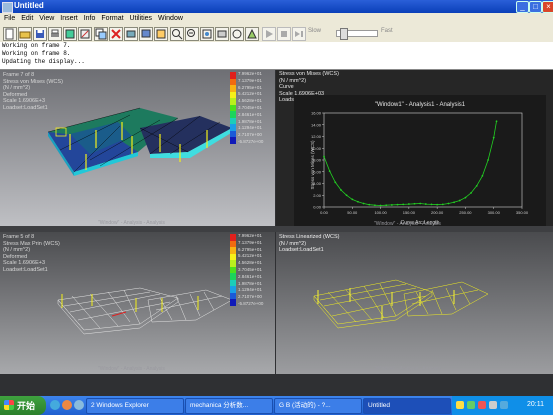 Image resolution: width=553 pixels, height=415 pixels. What do you see at coordinates (299, 34) in the screenshot?
I see `step-icon` at bounding box center [299, 34].